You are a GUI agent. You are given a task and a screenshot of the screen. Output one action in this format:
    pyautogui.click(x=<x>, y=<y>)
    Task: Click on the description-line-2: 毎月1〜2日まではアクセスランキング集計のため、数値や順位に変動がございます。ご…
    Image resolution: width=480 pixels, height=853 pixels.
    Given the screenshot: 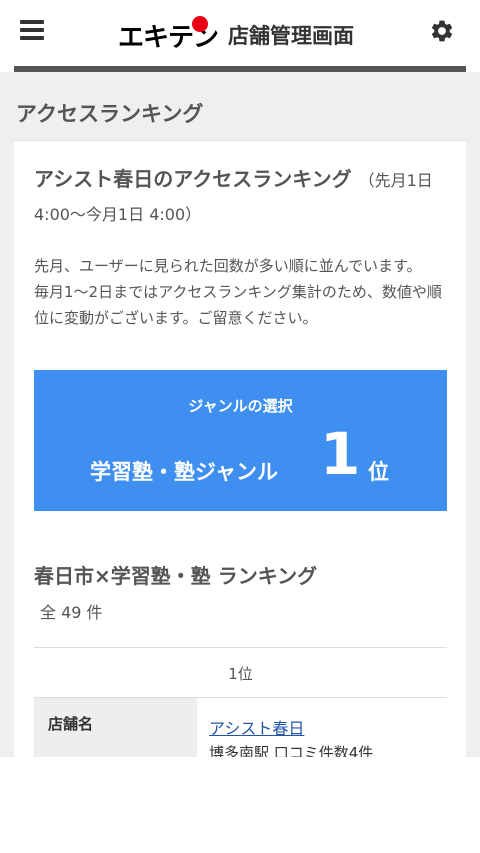 What is the action you would take?
    pyautogui.click(x=238, y=305)
    